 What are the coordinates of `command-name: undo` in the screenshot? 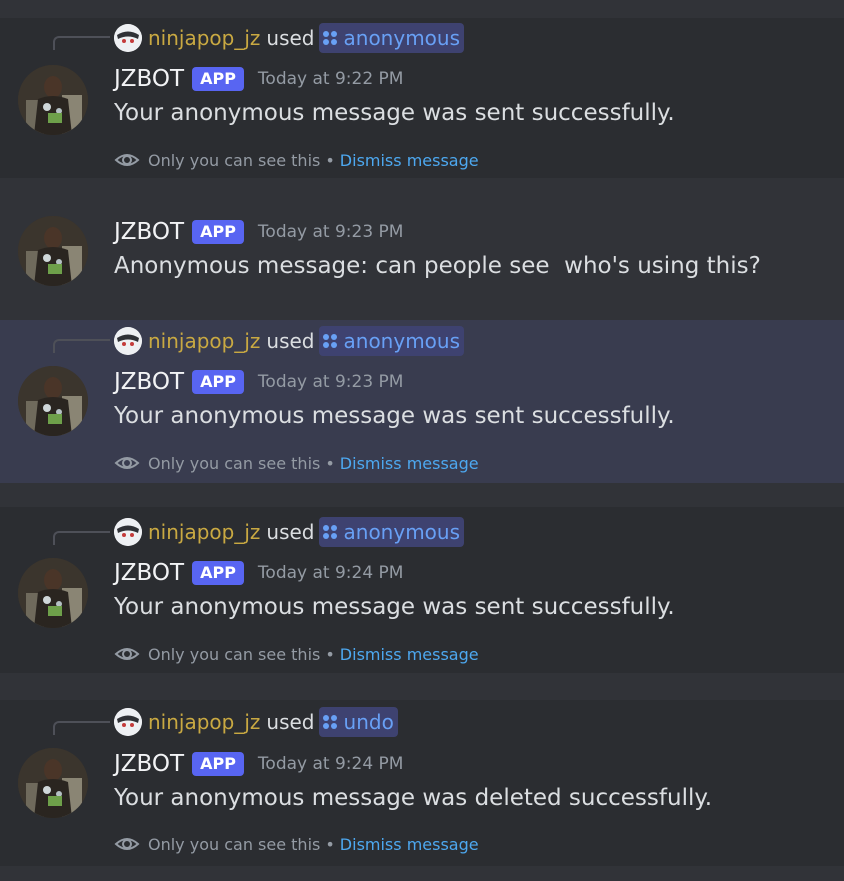 It's located at (368, 722).